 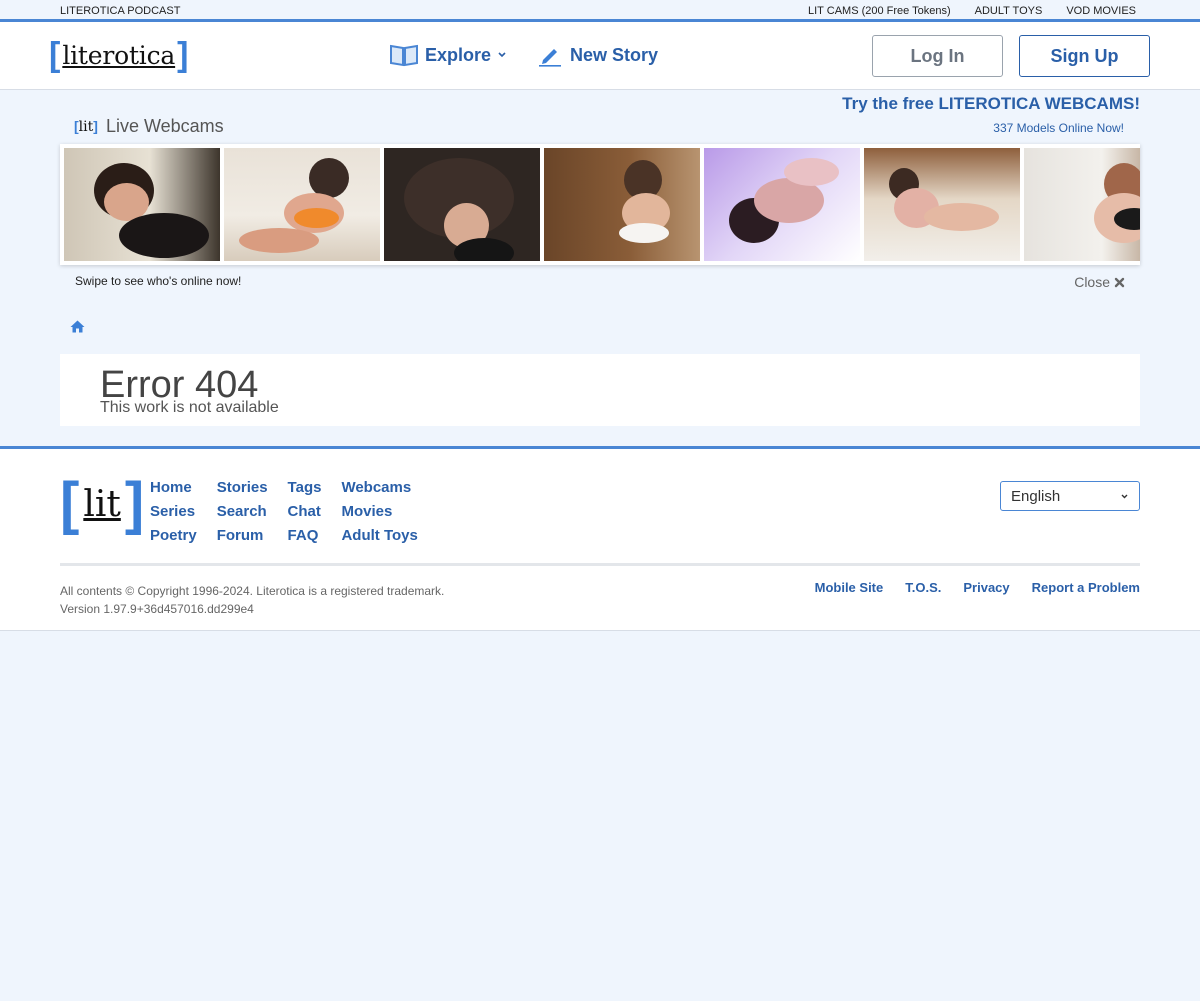 I want to click on language-value: English, so click(x=1036, y=496).